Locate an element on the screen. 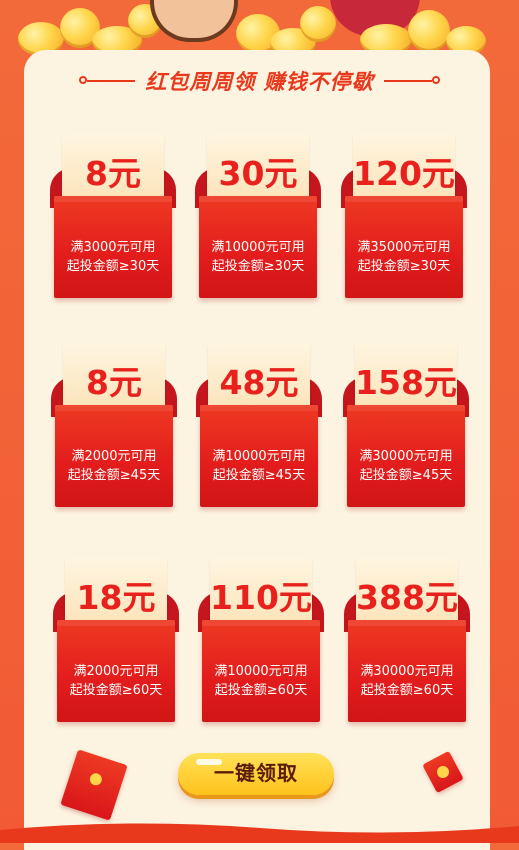 Image resolution: width=519 pixels, height=850 pixels. red-packet-card: 30元 满10000元可用 起投金额≥30天 is located at coordinates (258, 216).